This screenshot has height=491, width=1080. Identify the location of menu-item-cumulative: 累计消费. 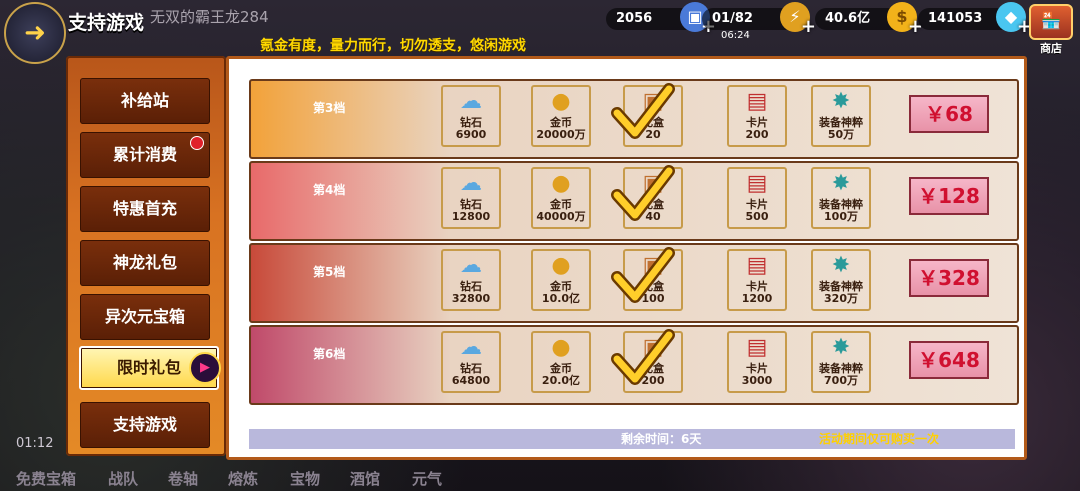
(145, 155).